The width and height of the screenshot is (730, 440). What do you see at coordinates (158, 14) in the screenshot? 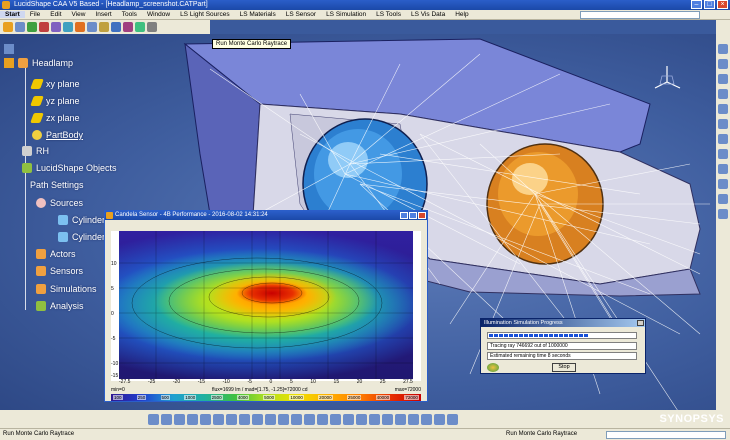
I see `menu-window: Window` at bounding box center [158, 14].